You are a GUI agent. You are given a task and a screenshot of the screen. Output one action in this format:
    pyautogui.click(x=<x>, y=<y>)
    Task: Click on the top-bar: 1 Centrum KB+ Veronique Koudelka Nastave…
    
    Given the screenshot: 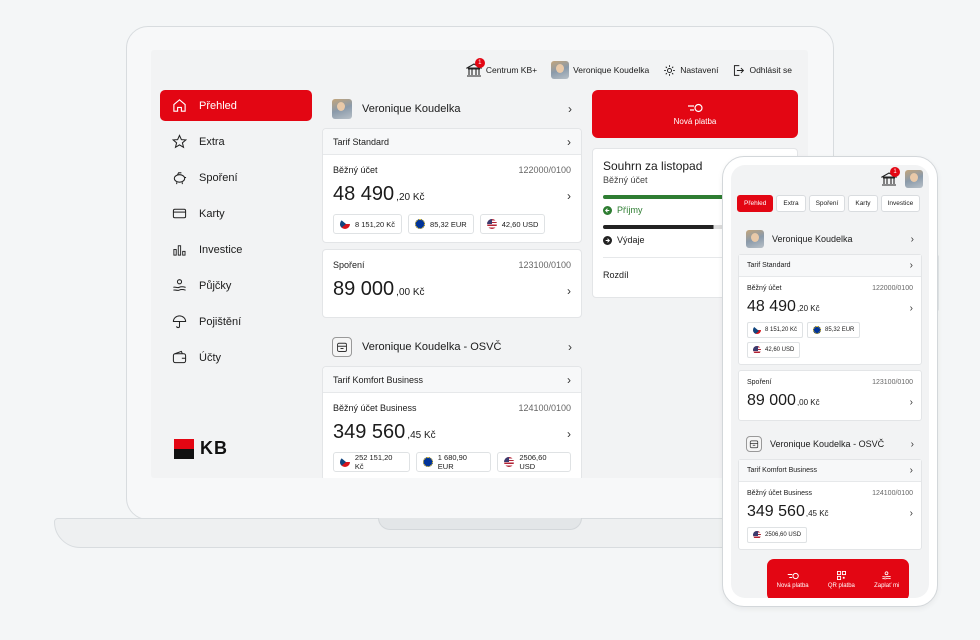 What is the action you would take?
    pyautogui.click(x=628, y=70)
    